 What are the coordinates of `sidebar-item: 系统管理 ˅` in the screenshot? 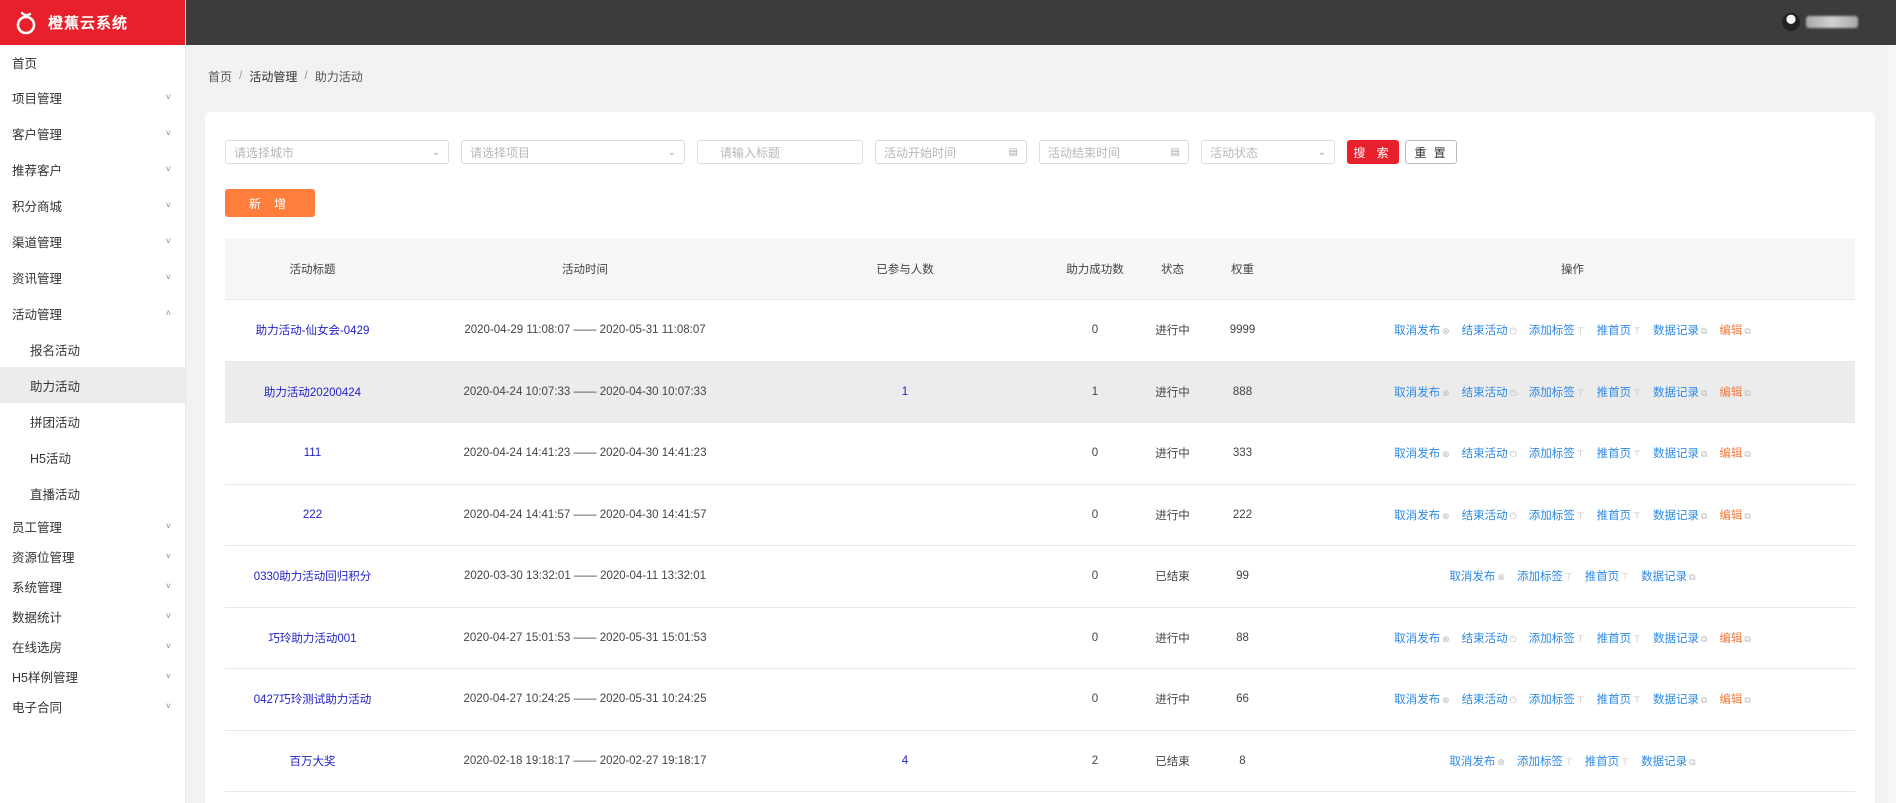 It's located at (92, 586).